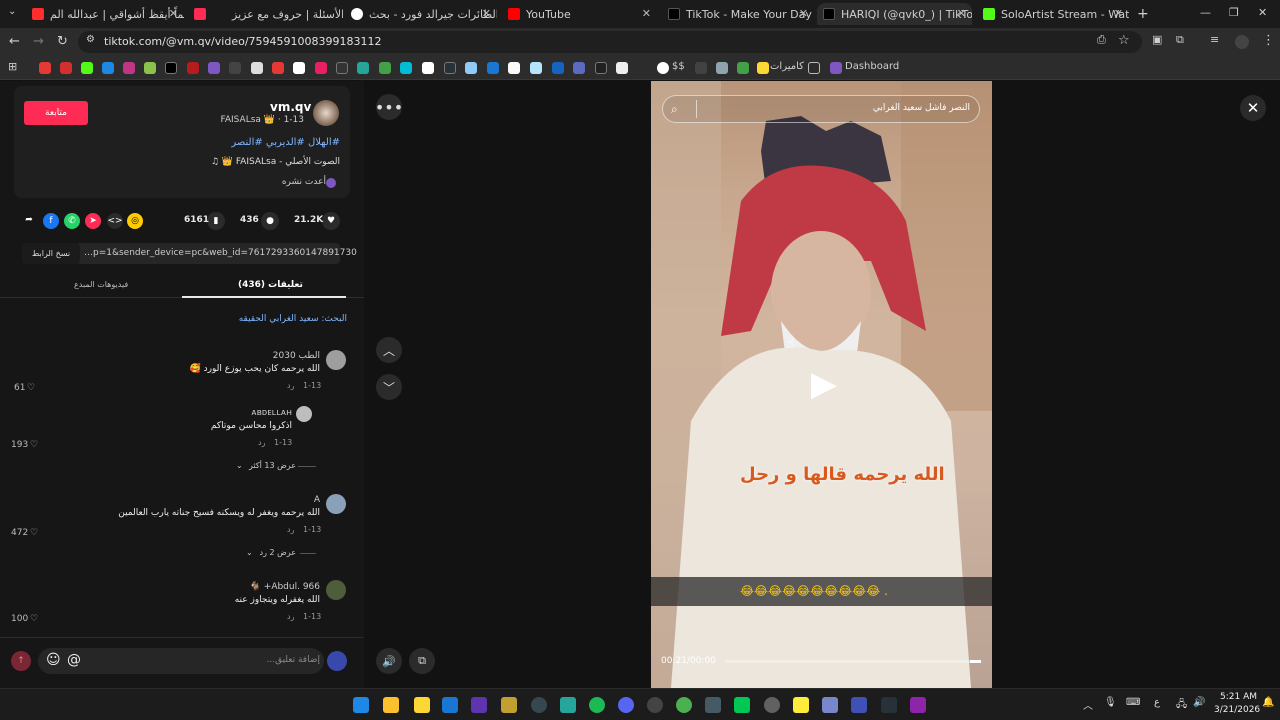 This screenshot has width=1280, height=720. Describe the element at coordinates (1242, 42) in the screenshot. I see `profile-avatar` at that location.